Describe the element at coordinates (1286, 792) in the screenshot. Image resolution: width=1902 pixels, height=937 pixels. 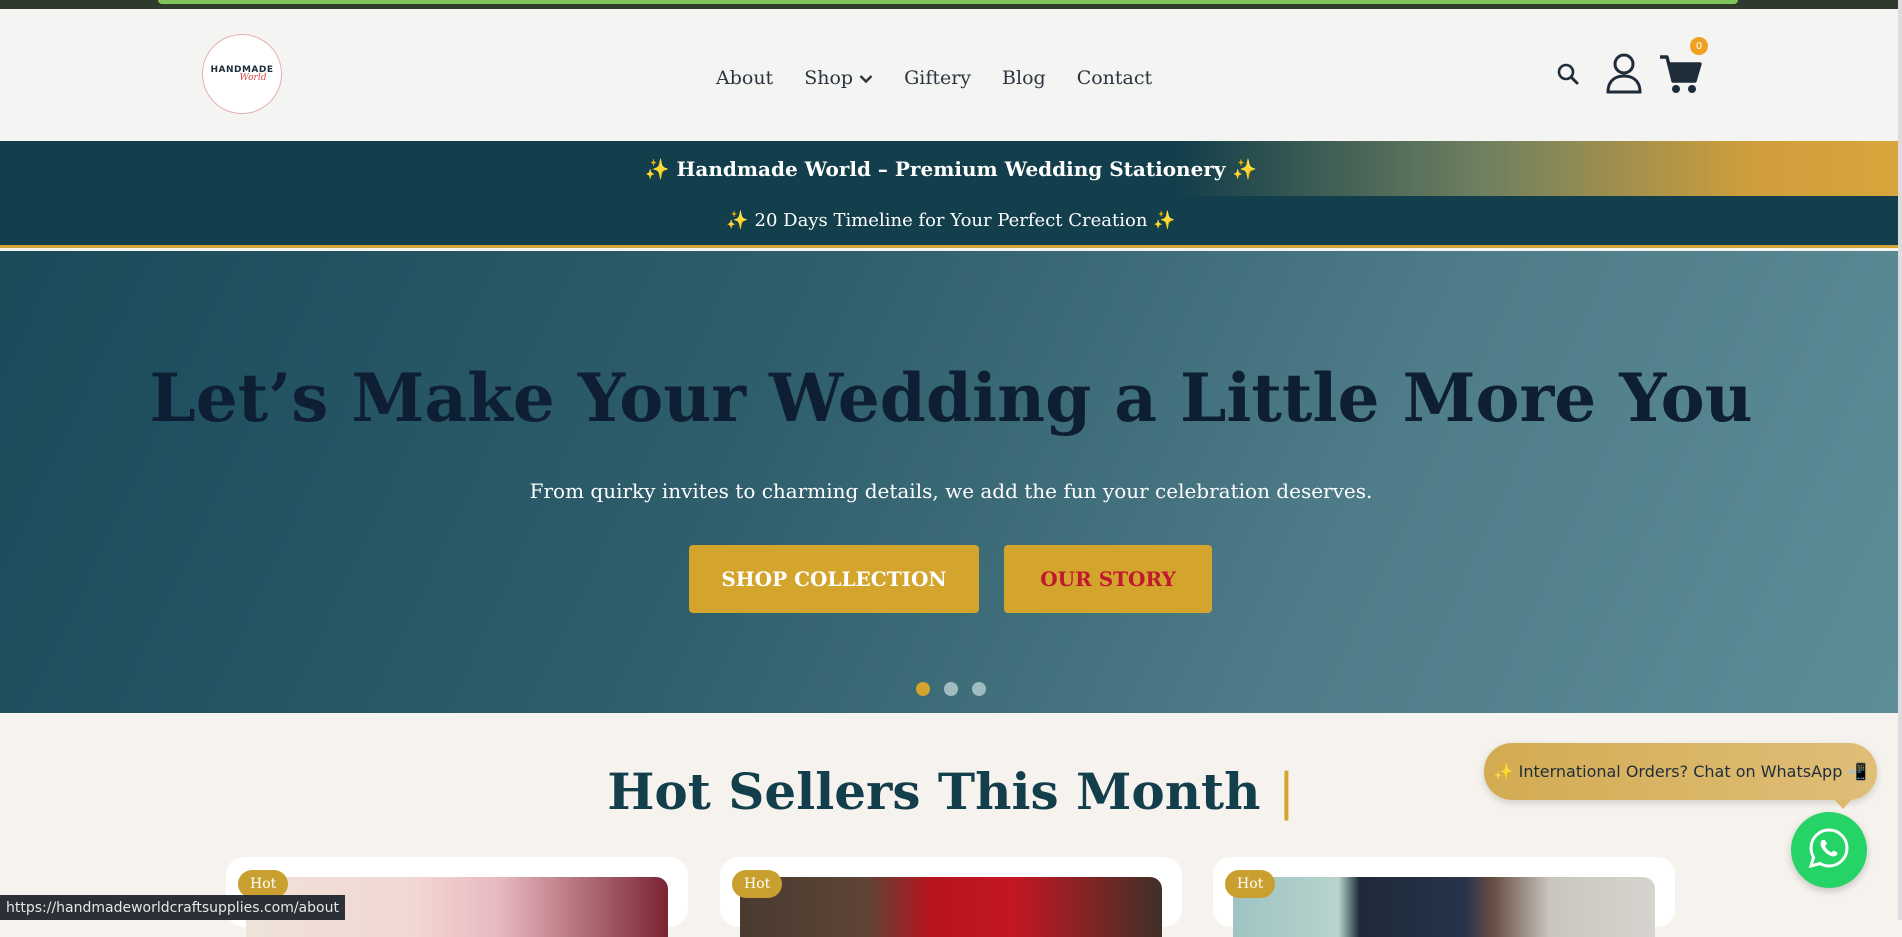
I see `typing-cursor: |` at that location.